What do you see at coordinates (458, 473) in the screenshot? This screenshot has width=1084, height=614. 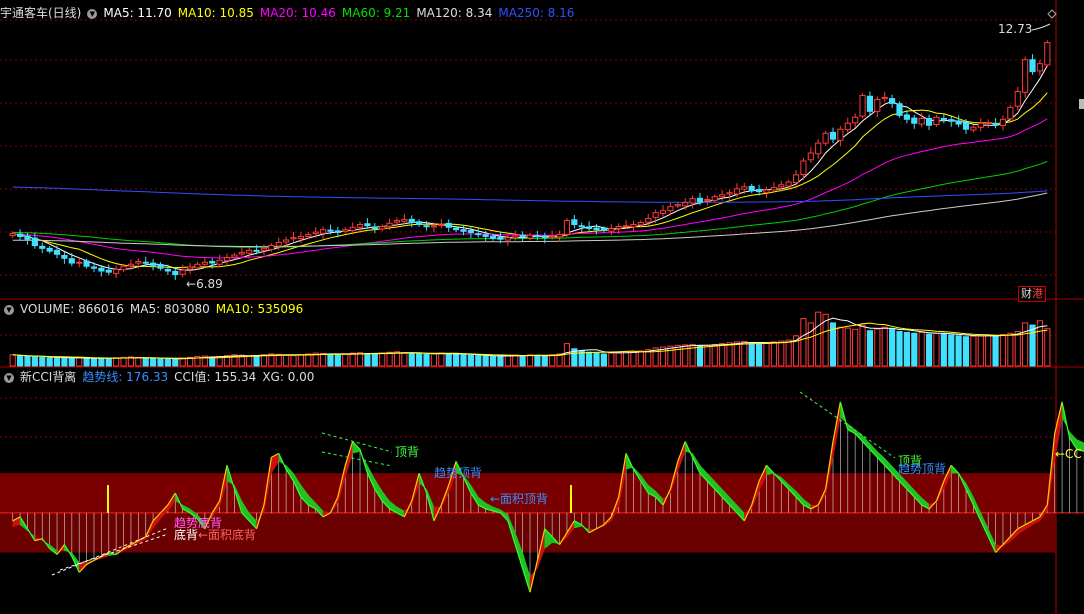 I see `trend-top-divergence-label-1: 趋势顶背` at bounding box center [458, 473].